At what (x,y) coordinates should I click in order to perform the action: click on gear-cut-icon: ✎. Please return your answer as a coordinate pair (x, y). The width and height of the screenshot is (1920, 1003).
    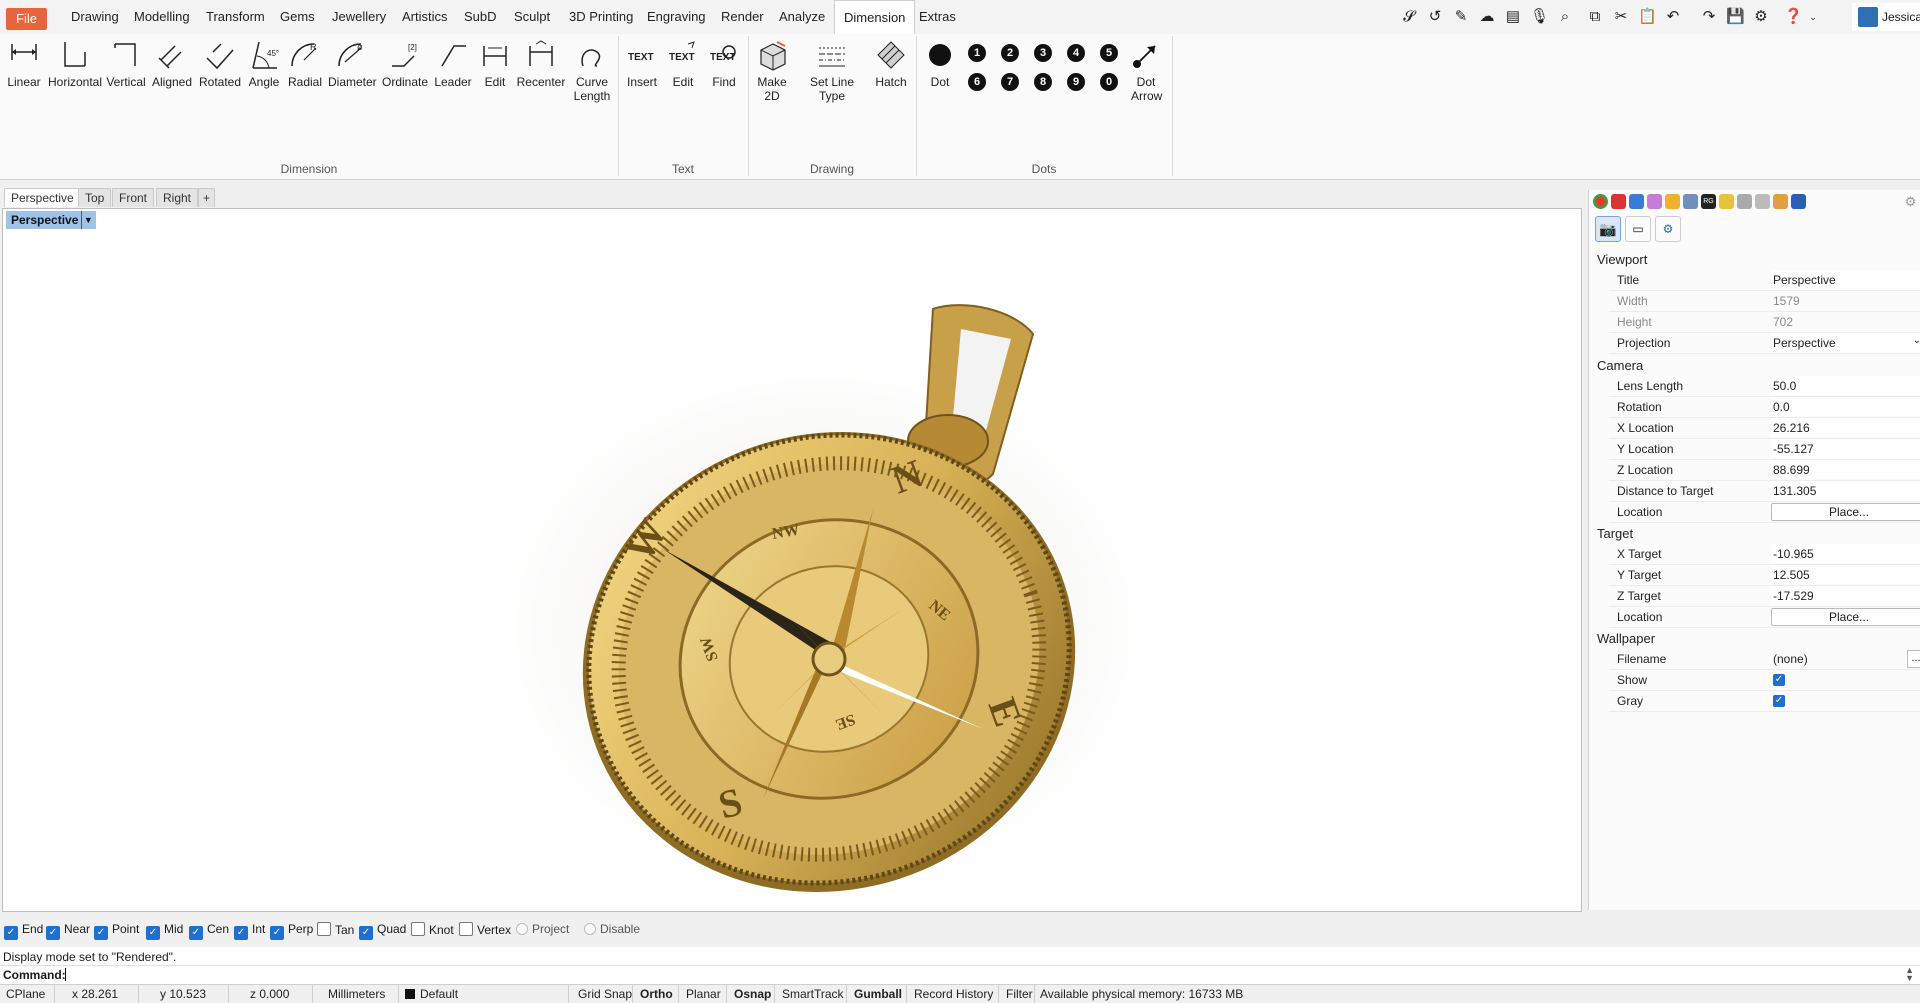
    Looking at the image, I should click on (1461, 17).